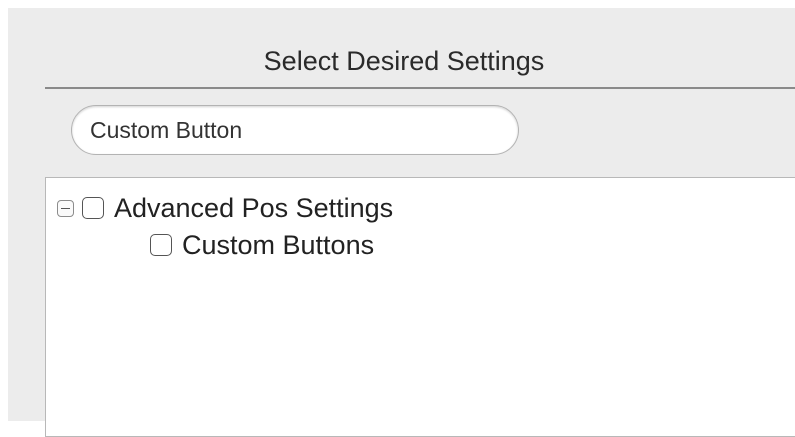  I want to click on custom-buttons-checkbox, so click(161, 245).